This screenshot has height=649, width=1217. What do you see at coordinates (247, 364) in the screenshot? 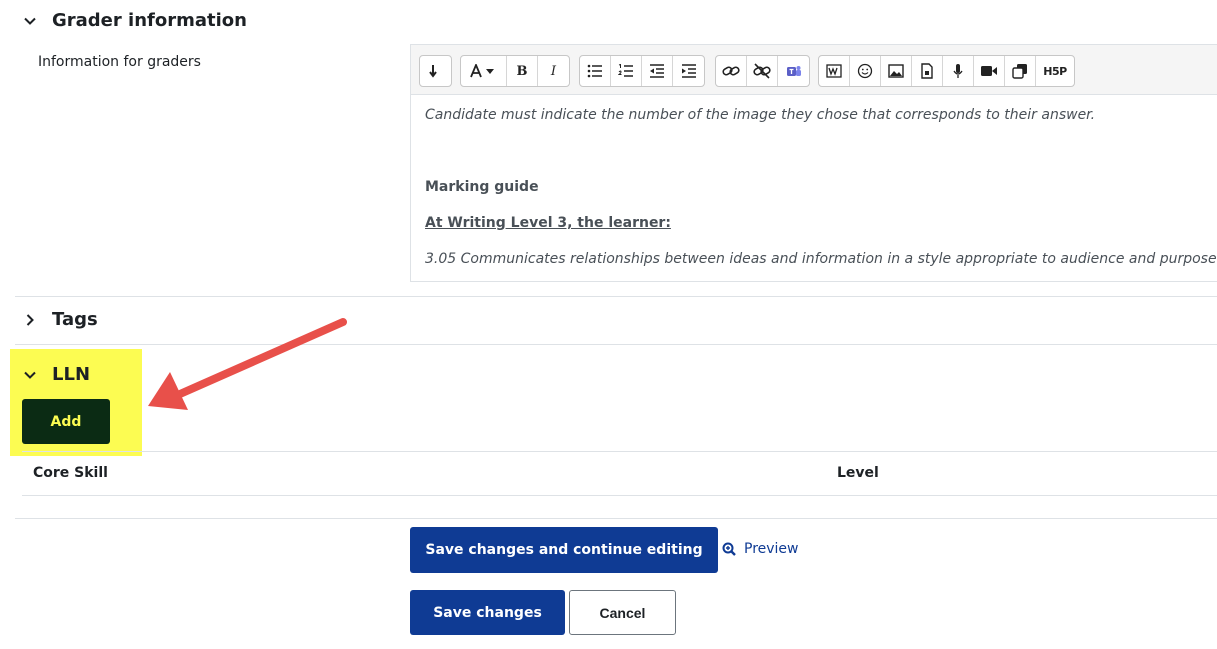
I see `annotation-arrow-icon` at bounding box center [247, 364].